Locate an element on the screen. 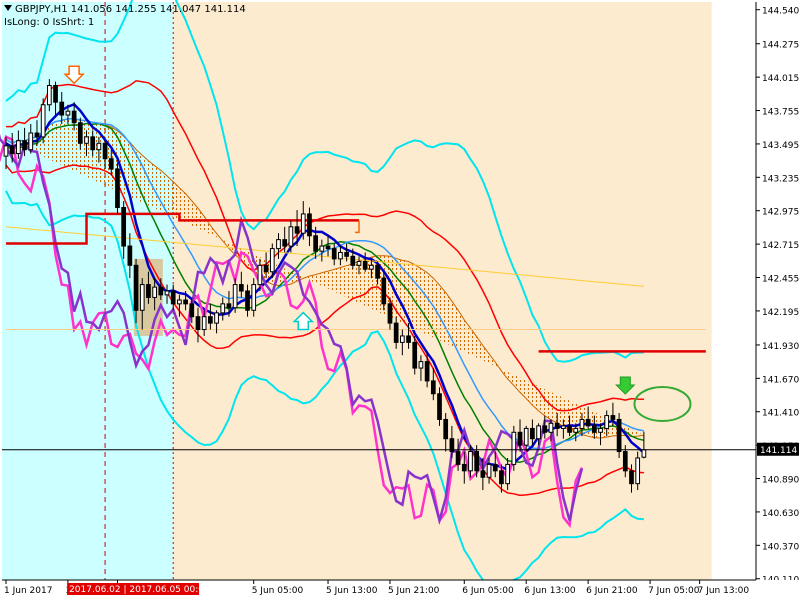  price-tick-label: 141.670 is located at coordinates (780, 380).